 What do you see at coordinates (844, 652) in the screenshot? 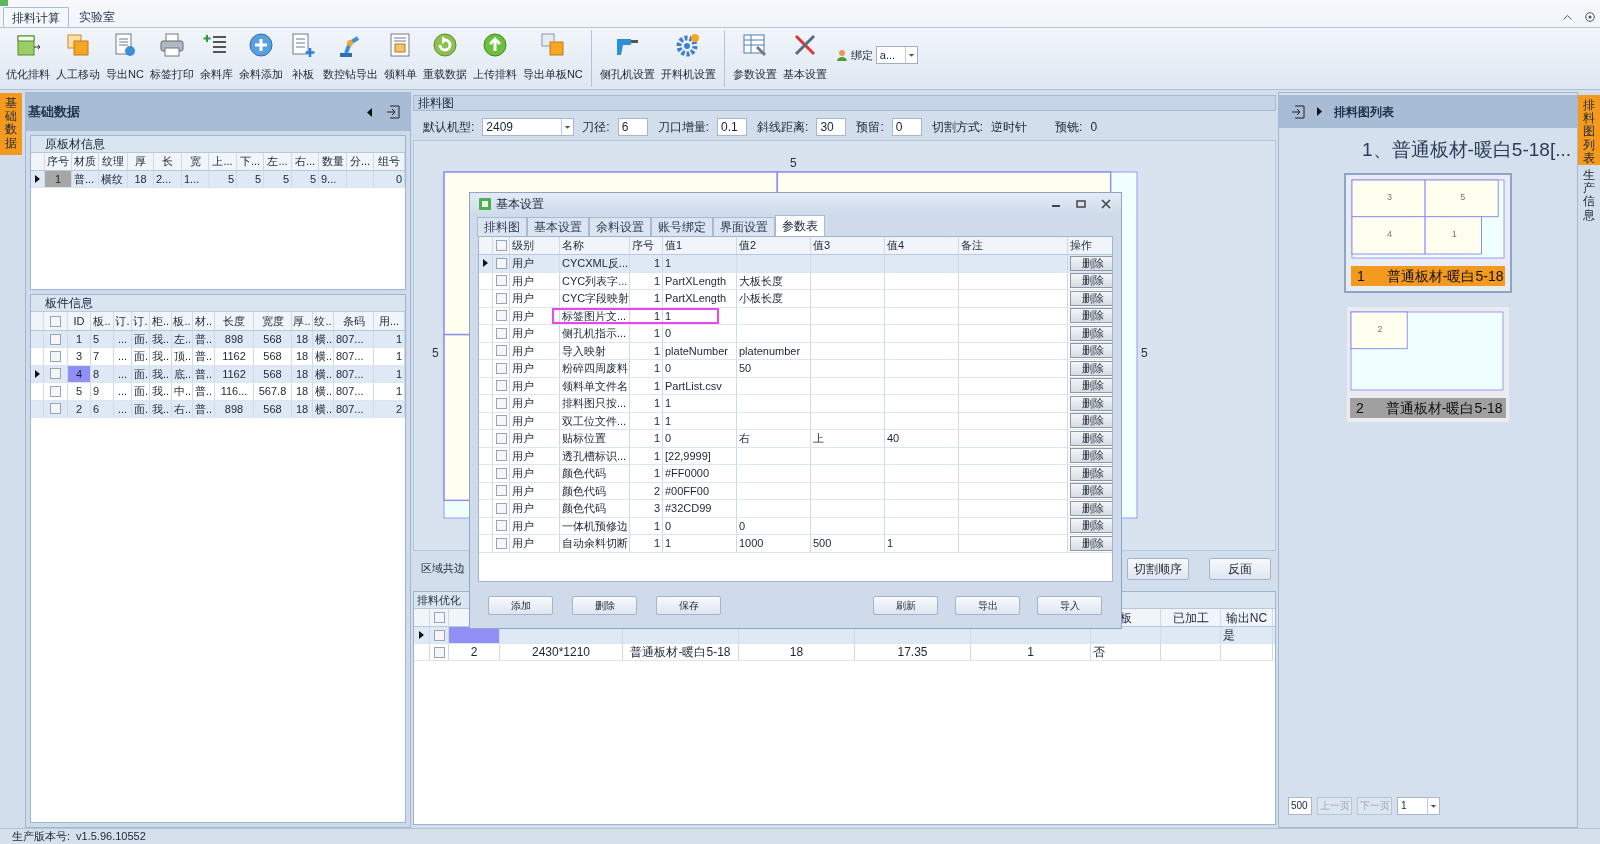
I see `table-row: 2 2430*1210 普通板材-暖白5-18 18 17.35 1 否` at bounding box center [844, 652].